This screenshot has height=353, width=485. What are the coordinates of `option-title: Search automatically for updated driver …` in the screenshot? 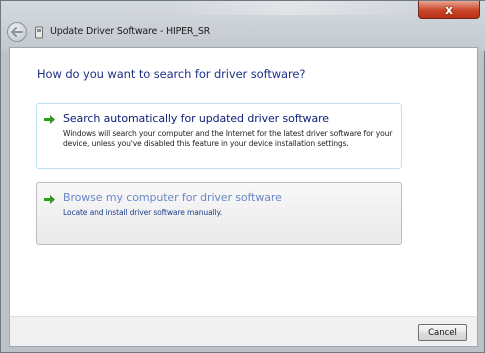 It's located at (196, 118).